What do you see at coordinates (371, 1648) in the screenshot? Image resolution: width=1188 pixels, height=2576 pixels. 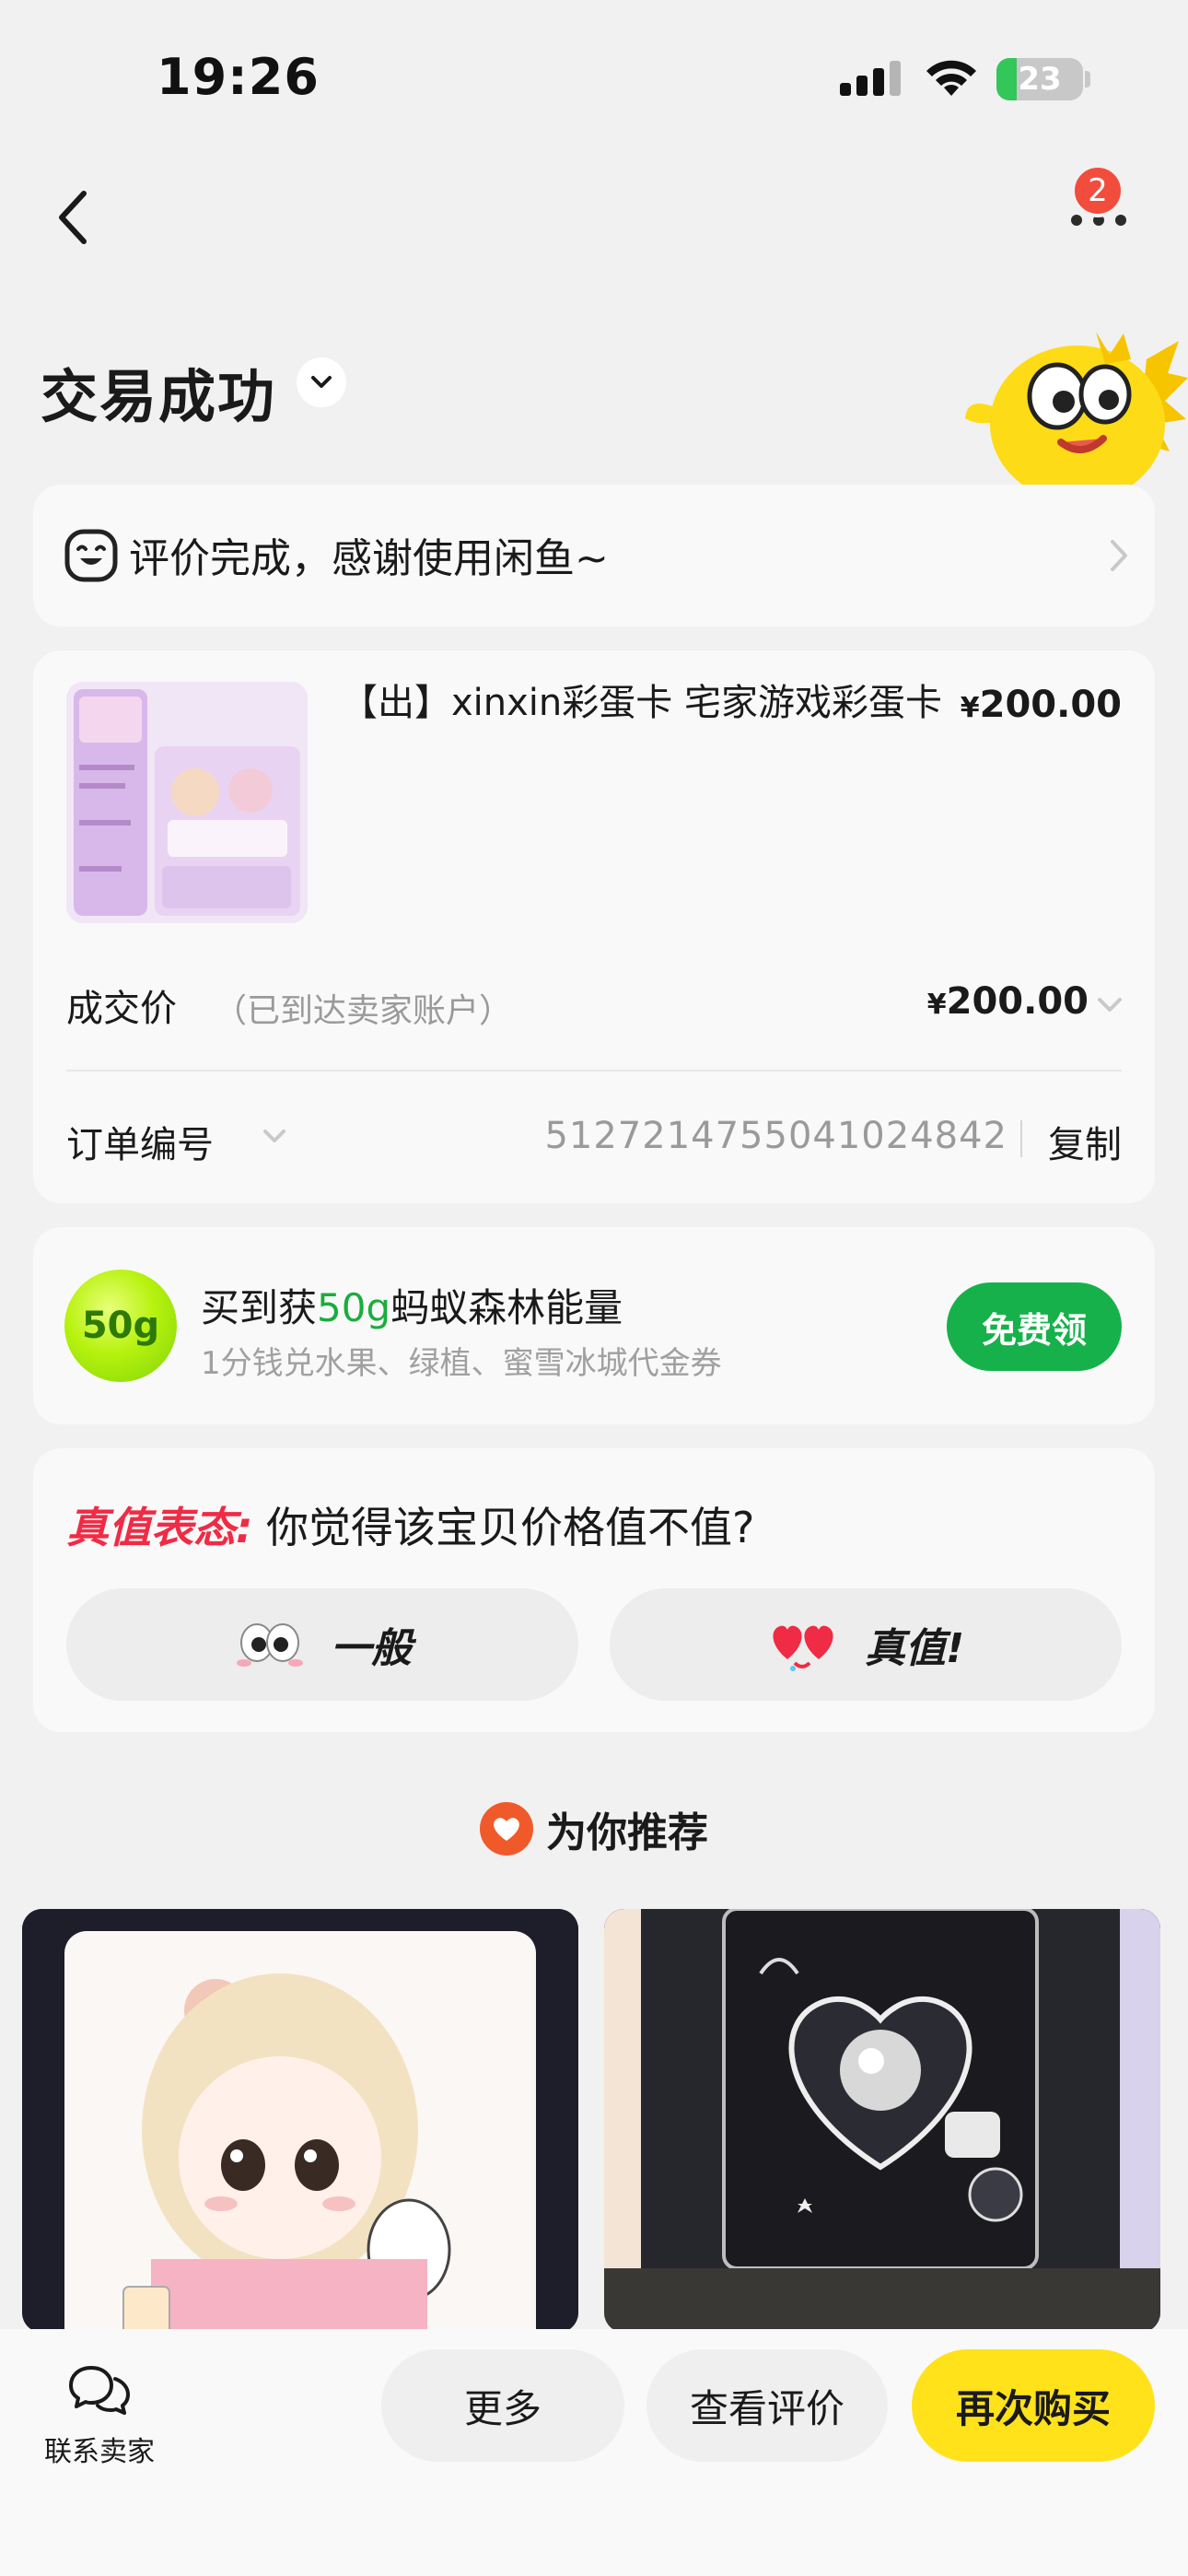 I see `option-meh-label: 一般` at bounding box center [371, 1648].